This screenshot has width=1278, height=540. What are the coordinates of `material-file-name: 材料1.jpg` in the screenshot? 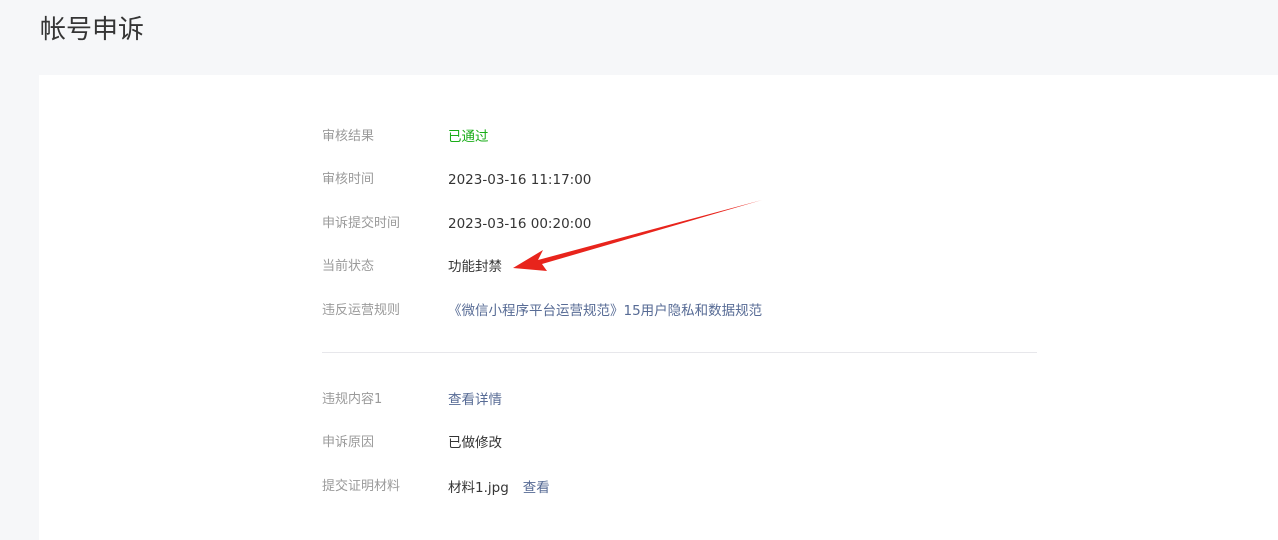 It's located at (478, 488).